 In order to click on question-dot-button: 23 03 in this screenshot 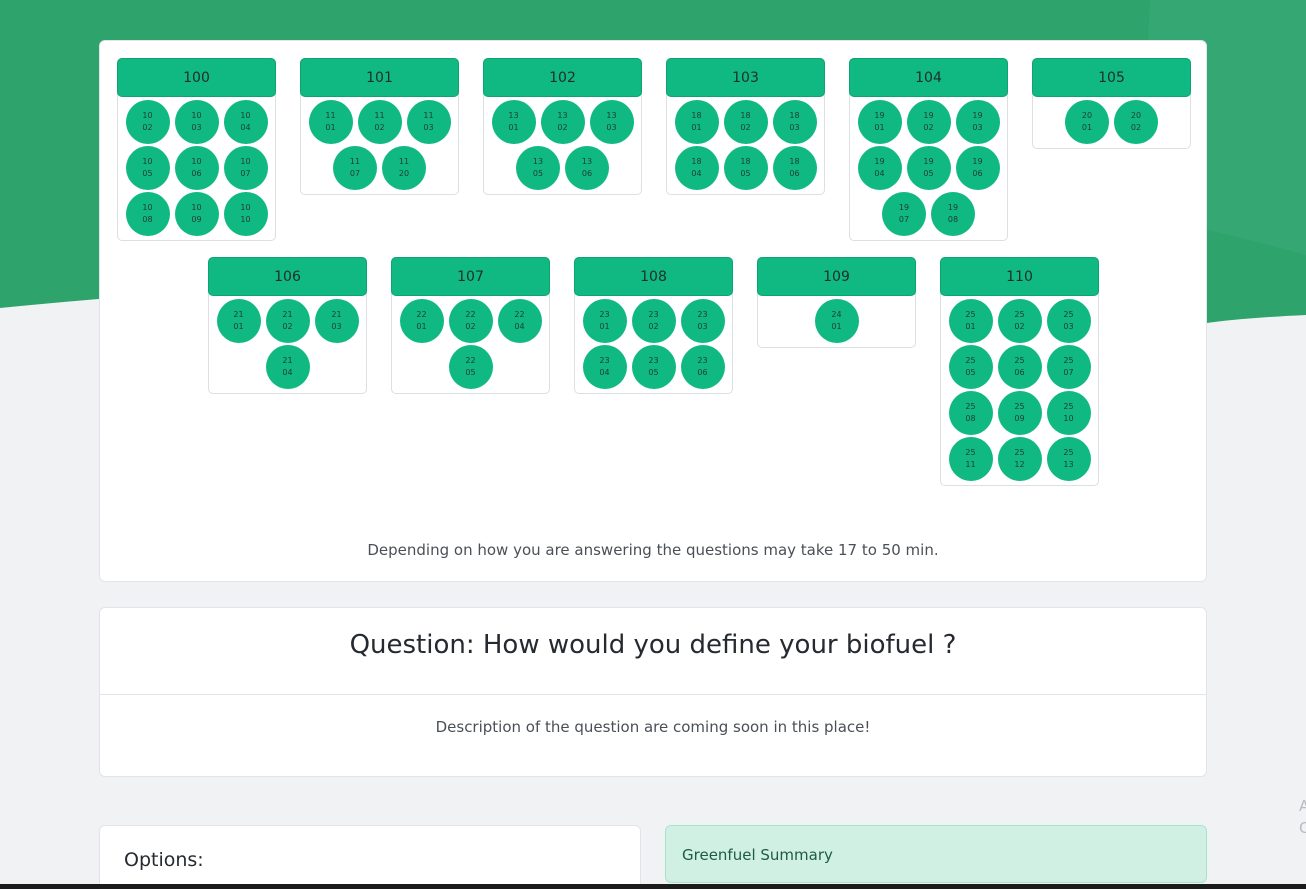, I will do `click(702, 321)`.